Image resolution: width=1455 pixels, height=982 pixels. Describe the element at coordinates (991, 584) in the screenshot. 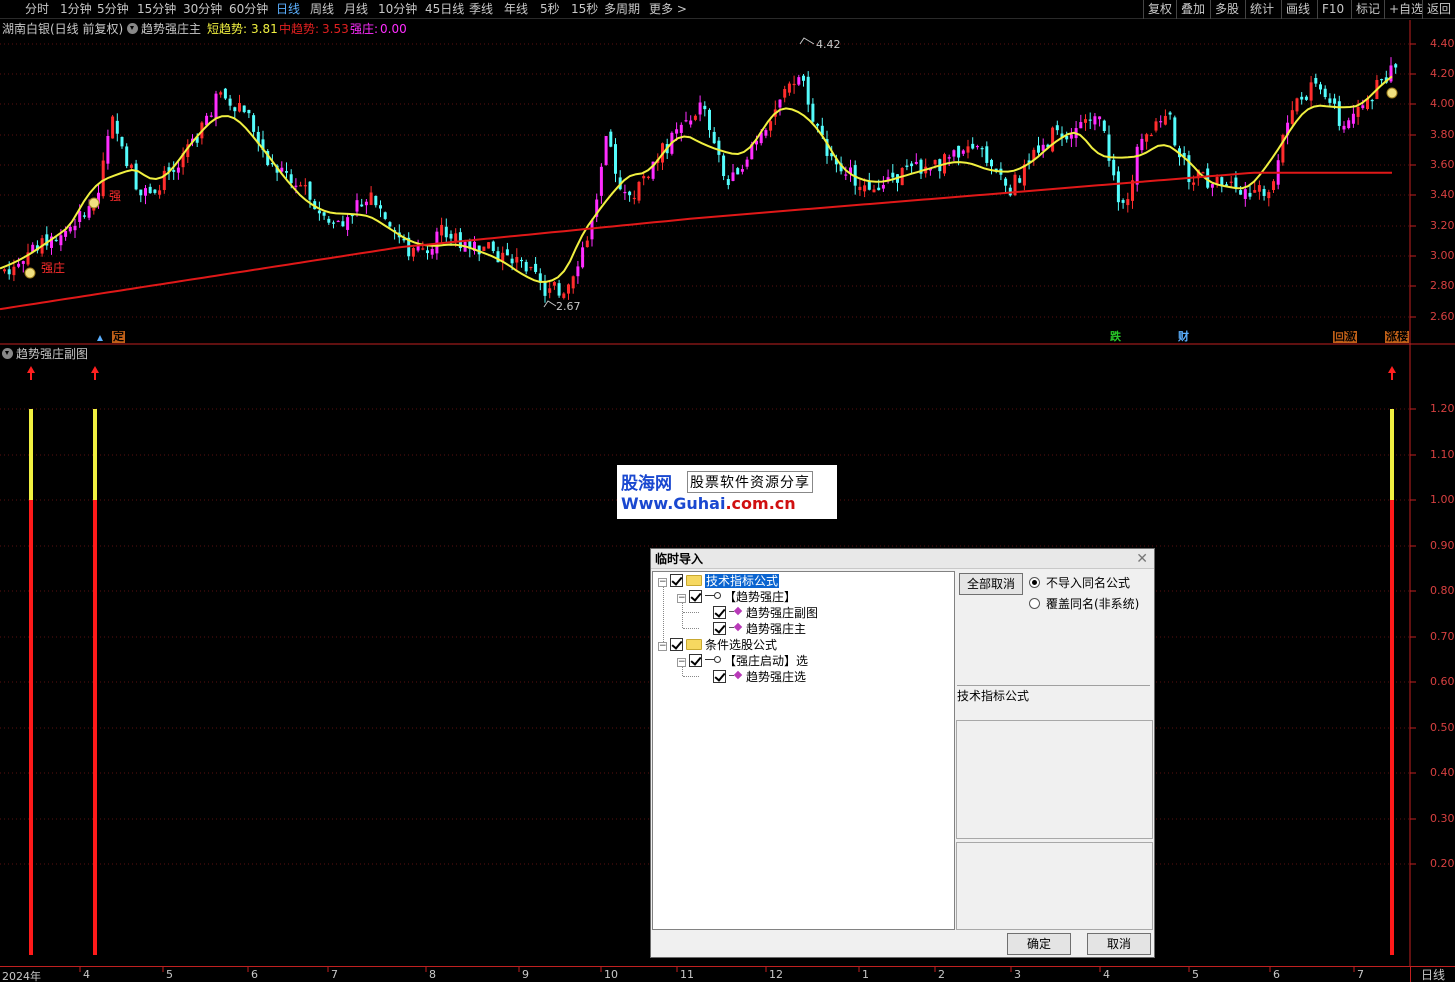

I see `cancel-all-button: 全部取消` at that location.